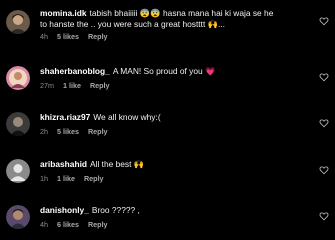 The image size is (335, 240). What do you see at coordinates (164, 71) in the screenshot?
I see `comment-text-line: A MAN! So proud of you 💗` at bounding box center [164, 71].